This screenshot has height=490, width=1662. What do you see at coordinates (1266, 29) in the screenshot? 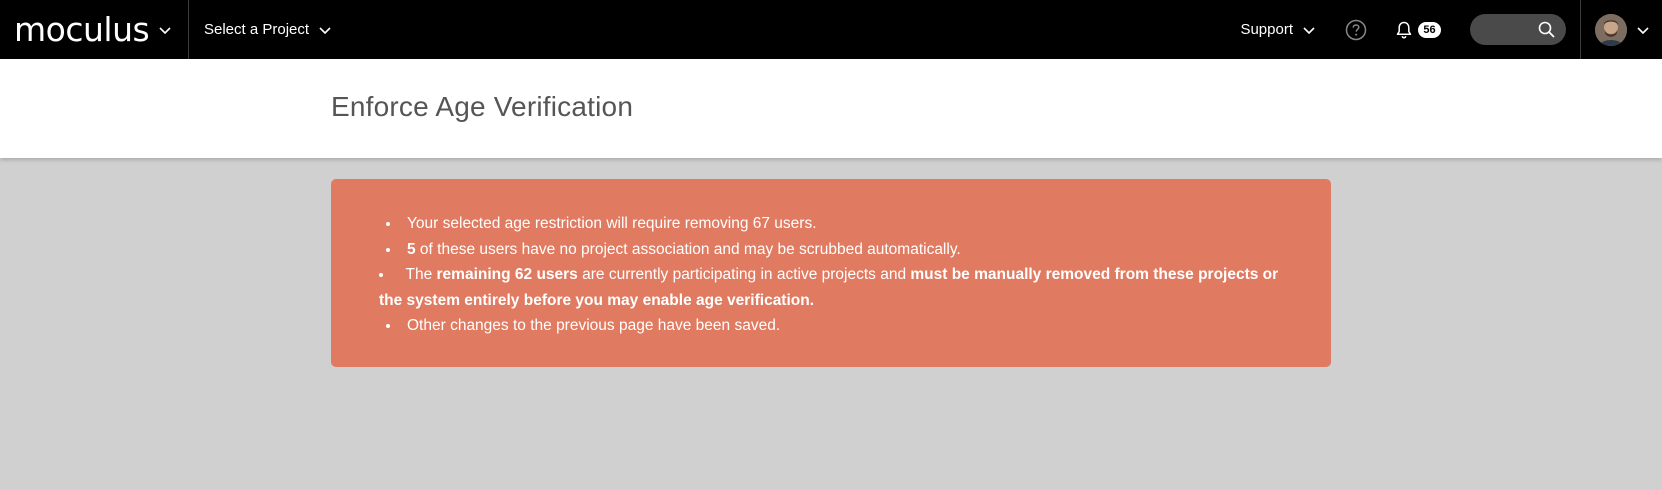
I see `support-label: Support` at bounding box center [1266, 29].